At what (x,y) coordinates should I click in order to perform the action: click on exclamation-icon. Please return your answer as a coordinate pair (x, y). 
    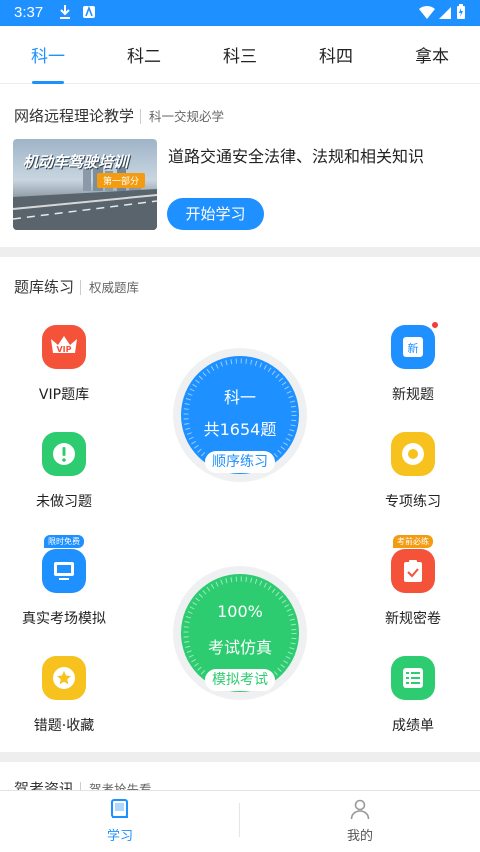
    Looking at the image, I should click on (64, 454).